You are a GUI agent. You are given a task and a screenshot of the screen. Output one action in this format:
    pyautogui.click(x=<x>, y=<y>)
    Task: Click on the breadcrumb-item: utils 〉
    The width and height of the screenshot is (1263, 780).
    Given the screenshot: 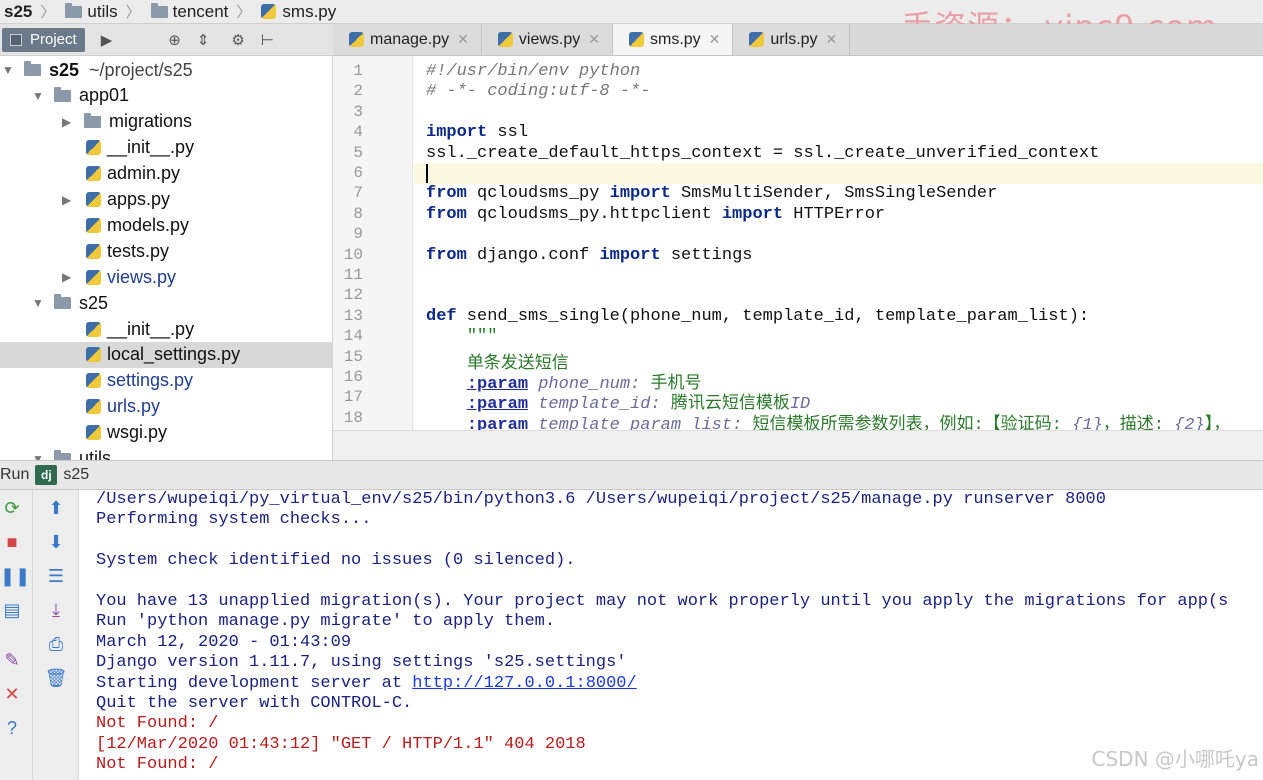 What is the action you would take?
    pyautogui.click(x=103, y=11)
    